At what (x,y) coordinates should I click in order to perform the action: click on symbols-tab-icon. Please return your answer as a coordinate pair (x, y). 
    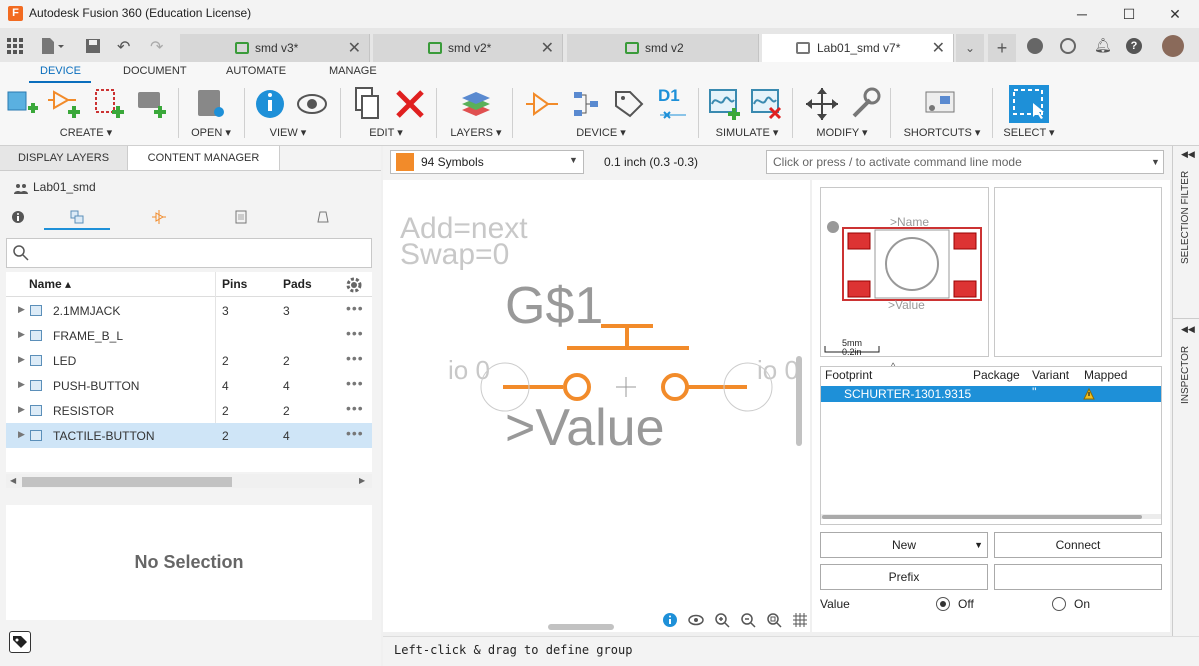
    Looking at the image, I should click on (159, 217).